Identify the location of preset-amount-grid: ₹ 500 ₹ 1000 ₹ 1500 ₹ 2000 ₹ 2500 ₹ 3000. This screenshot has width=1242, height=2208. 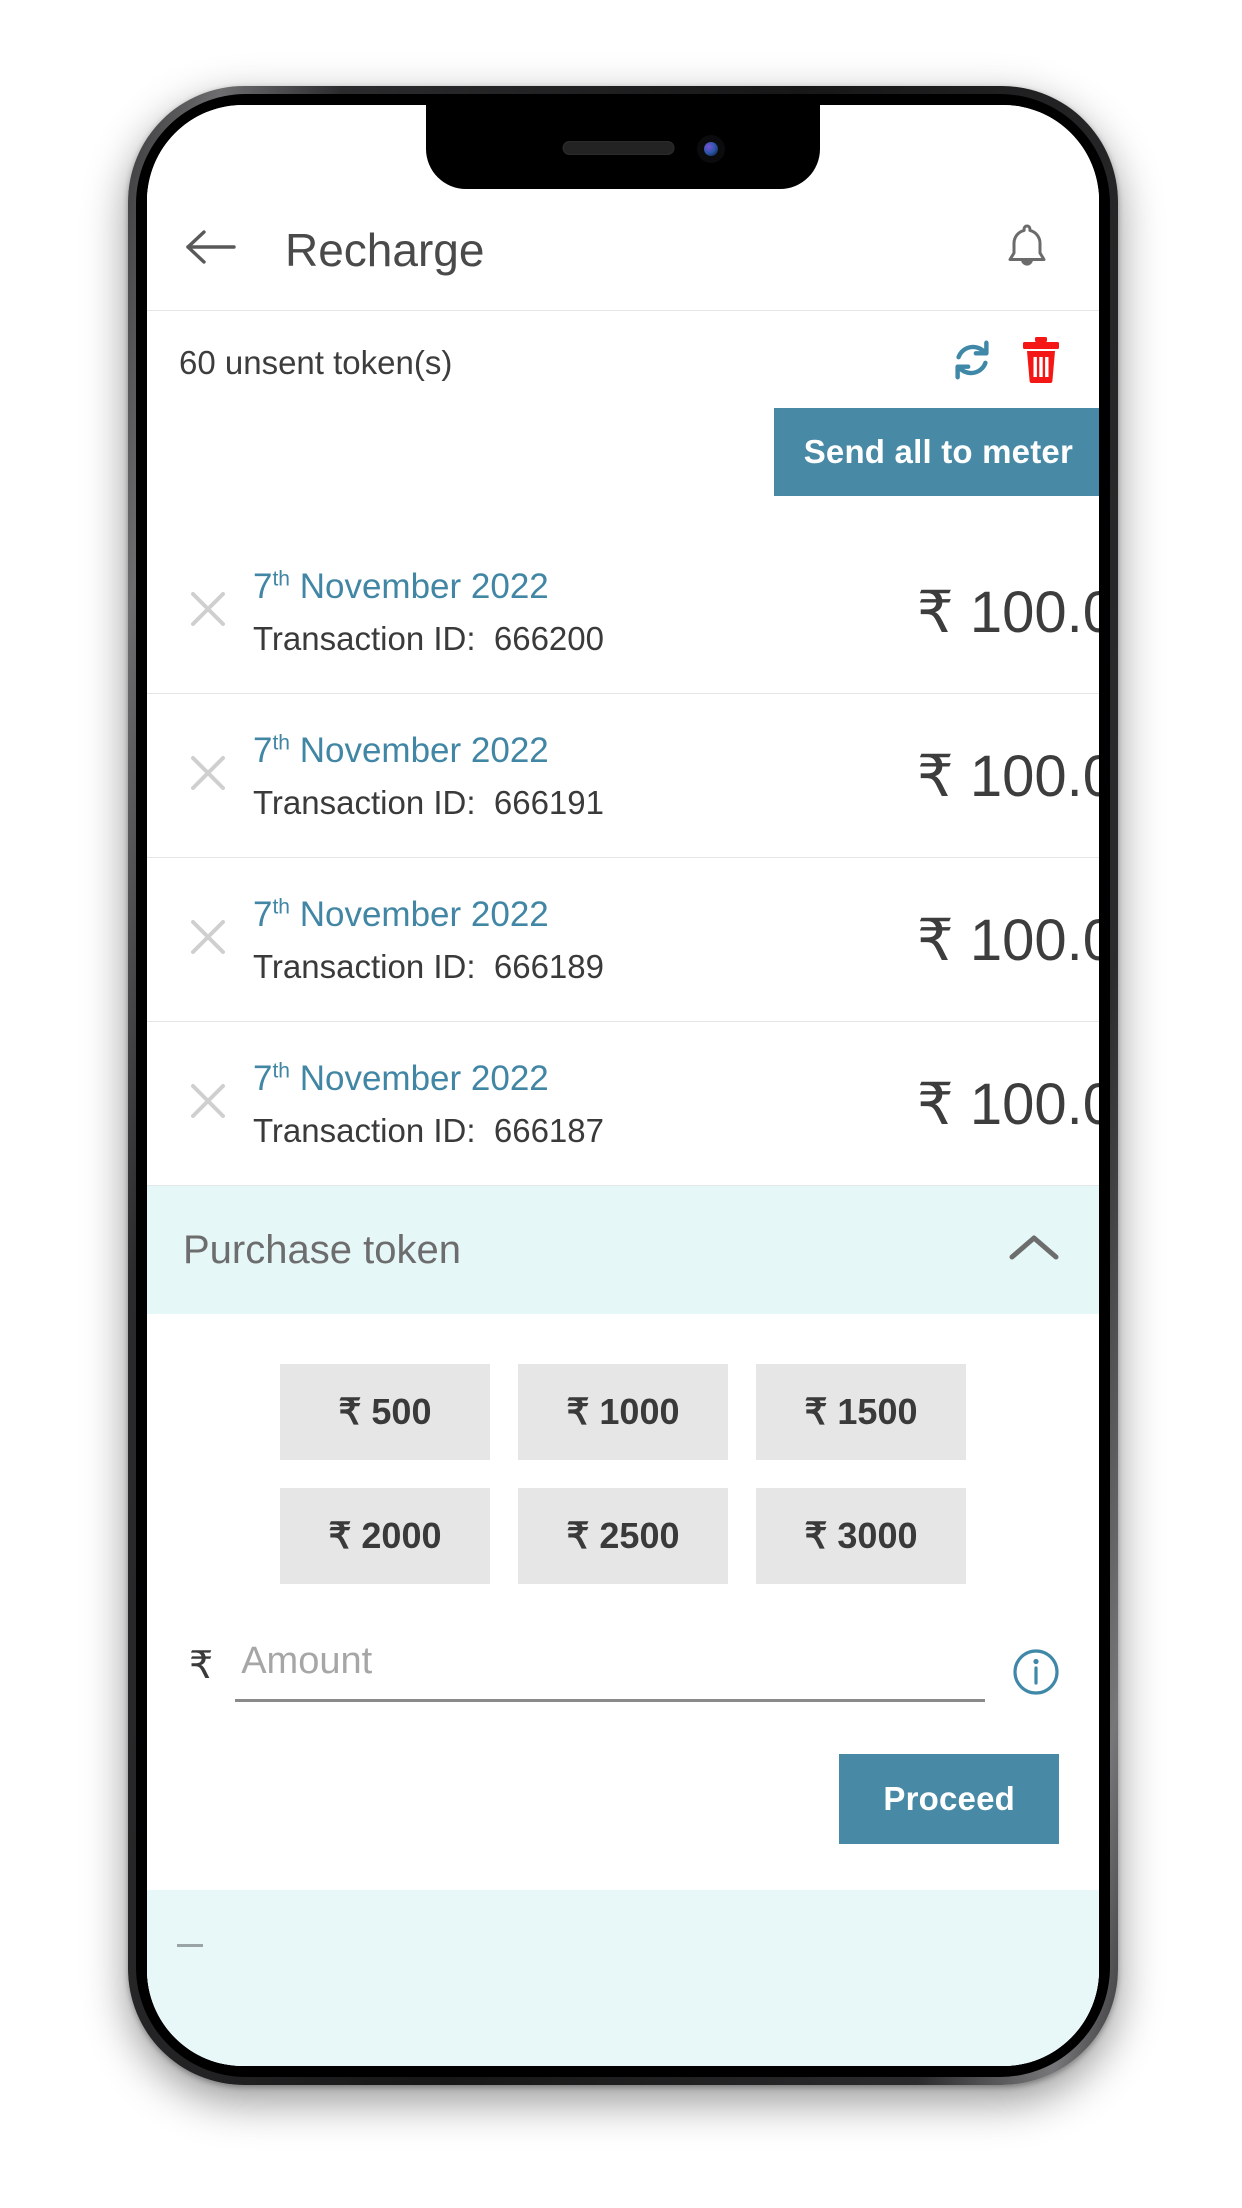
(623, 1466).